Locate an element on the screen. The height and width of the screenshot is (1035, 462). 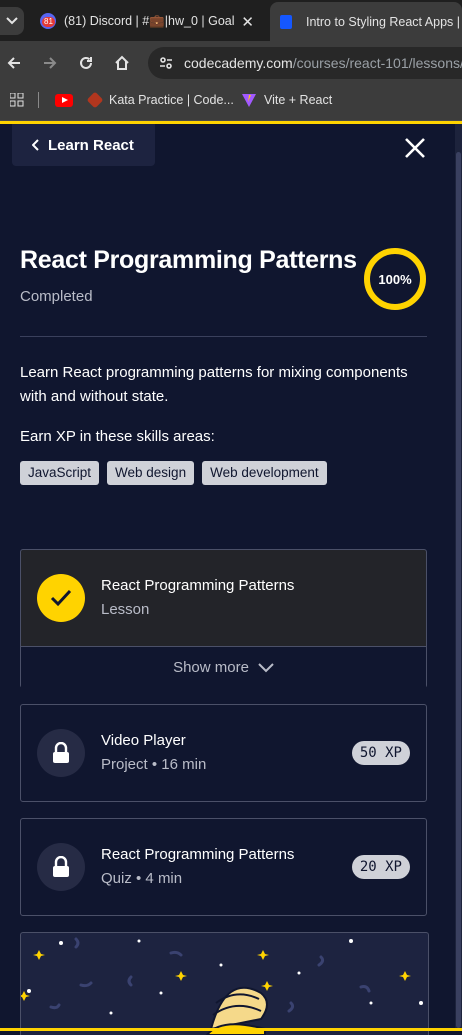
lesson-title: React Programming Patterns is located at coordinates (198, 585).